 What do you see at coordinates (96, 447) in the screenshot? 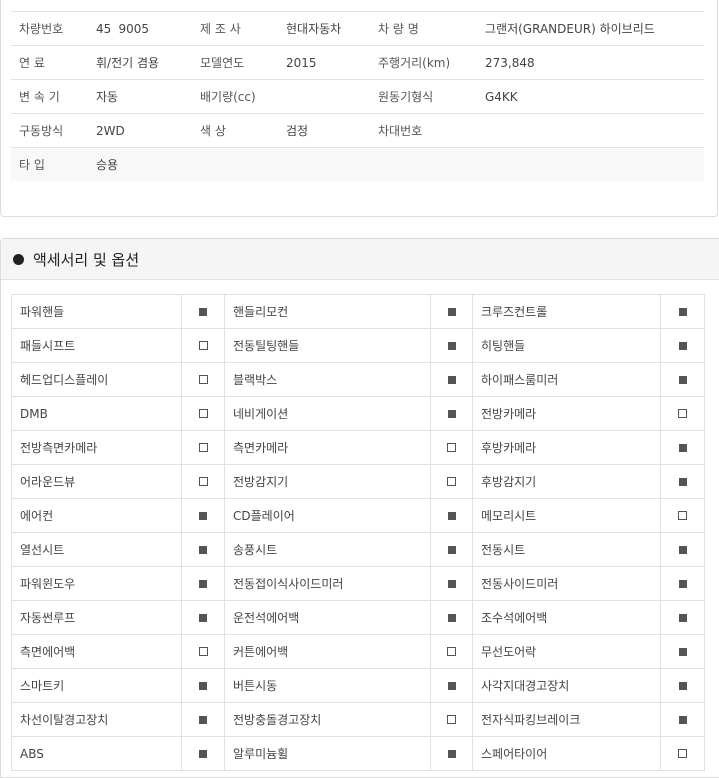
I see `option-name: 전방측면카메라` at bounding box center [96, 447].